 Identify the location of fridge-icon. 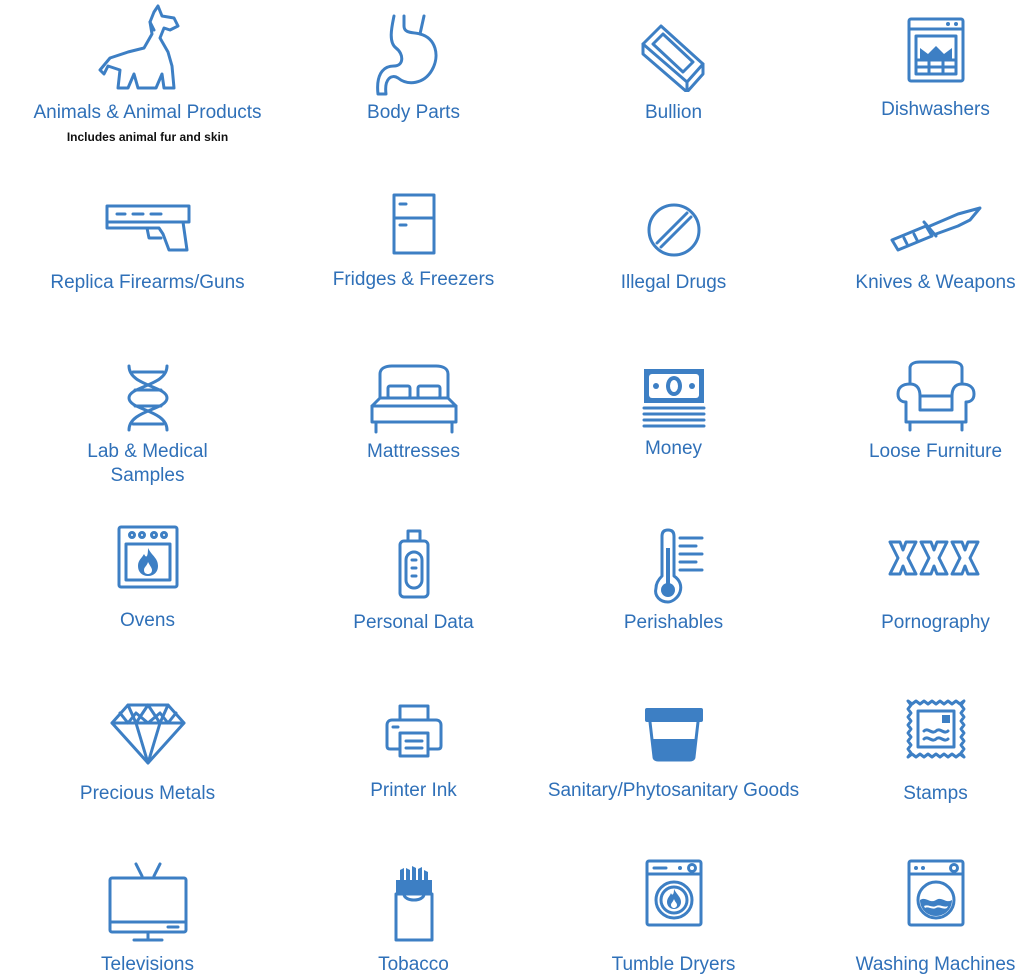
(413, 224).